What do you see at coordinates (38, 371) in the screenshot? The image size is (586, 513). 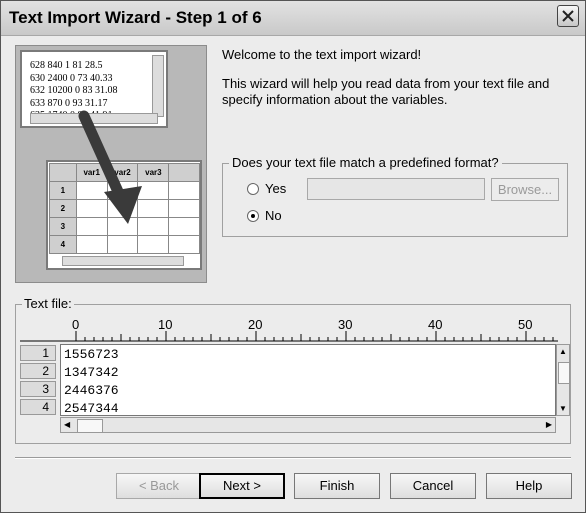 I see `row-number: 2` at bounding box center [38, 371].